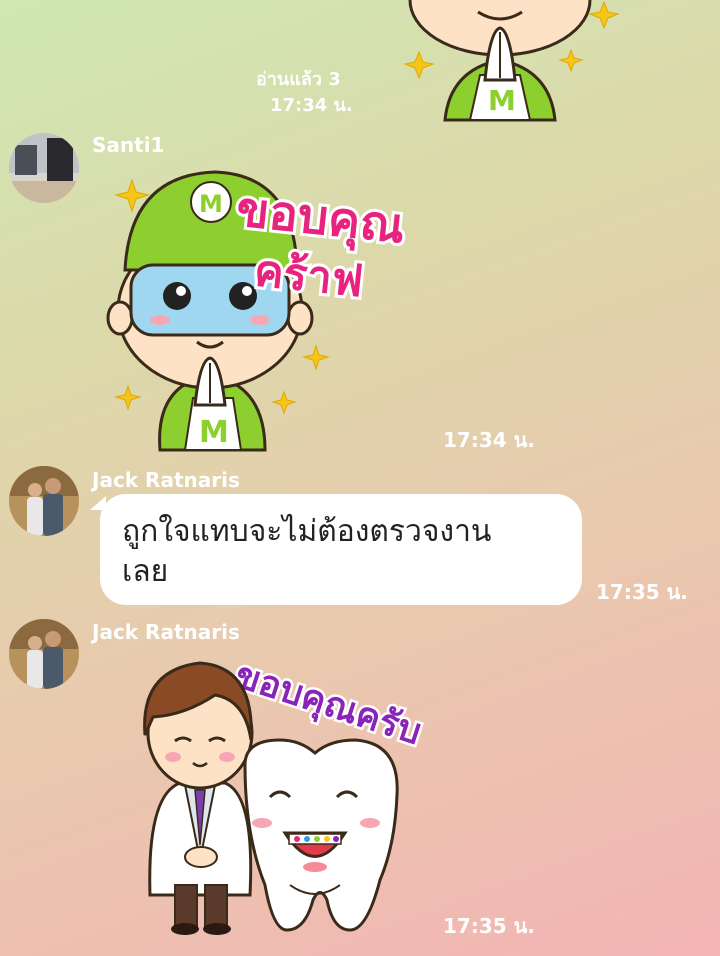  Describe the element at coordinates (341, 549) in the screenshot. I see `message-bubble: ถูกใจแทบจะไม่ต้องตรวจงาน เลย` at that location.